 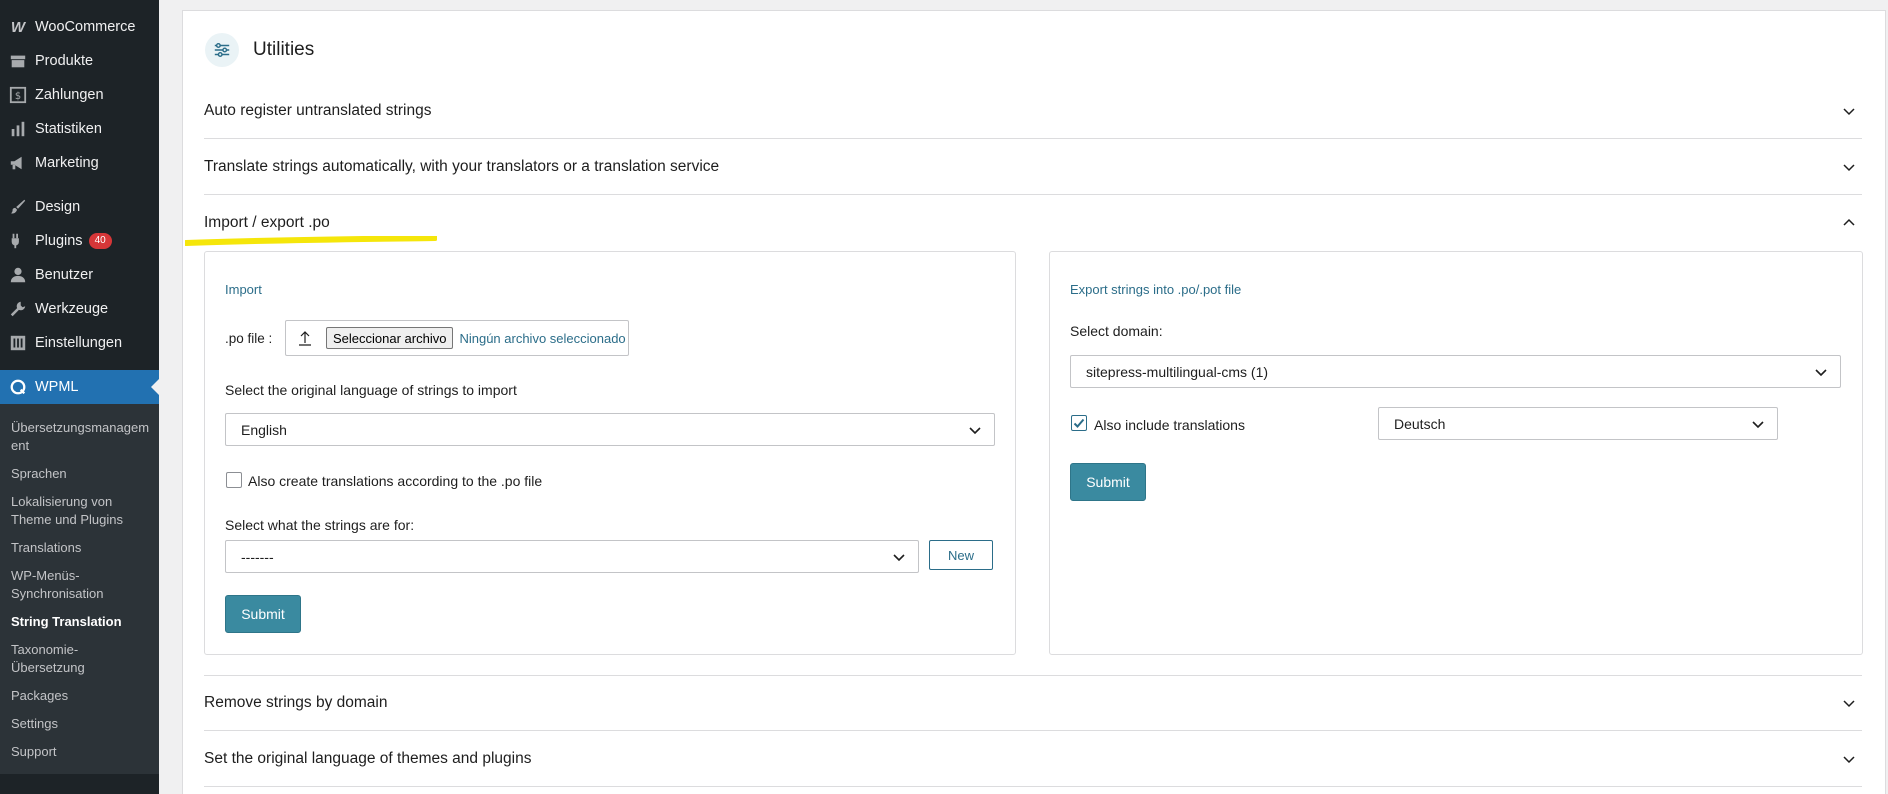 What do you see at coordinates (57, 387) in the screenshot?
I see `sidebar-item-label: WPML` at bounding box center [57, 387].